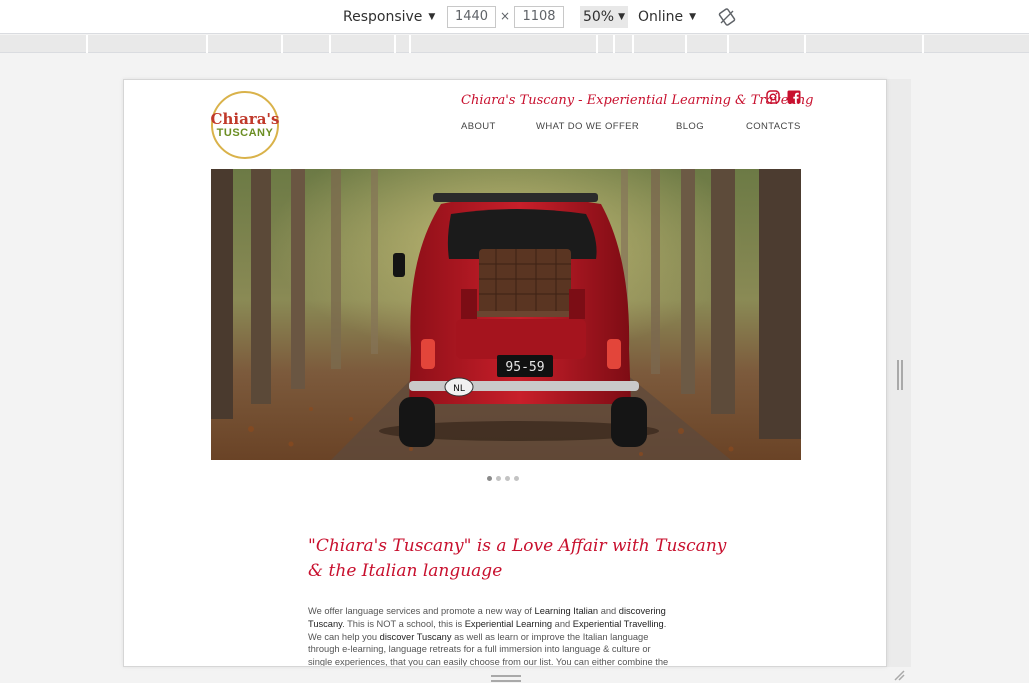 This screenshot has height=683, width=1029. Describe the element at coordinates (783, 97) in the screenshot. I see `social-links` at that location.